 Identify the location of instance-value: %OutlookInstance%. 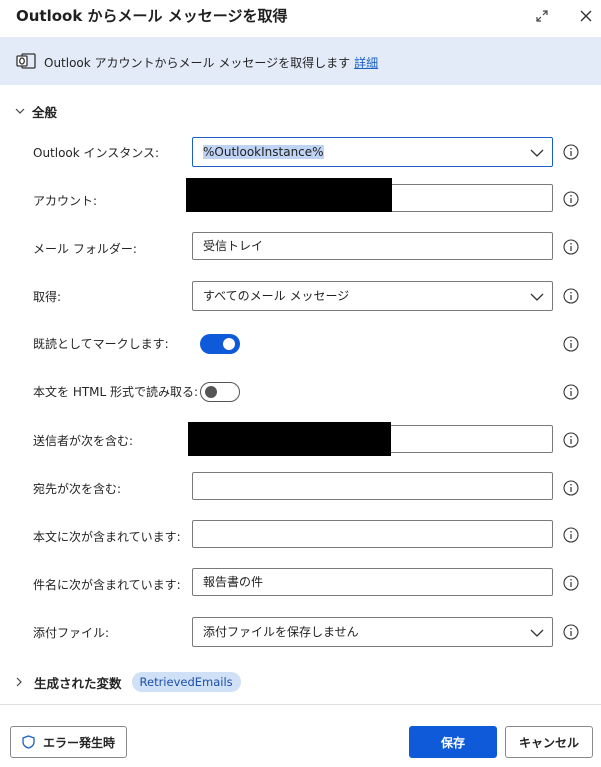
(263, 152).